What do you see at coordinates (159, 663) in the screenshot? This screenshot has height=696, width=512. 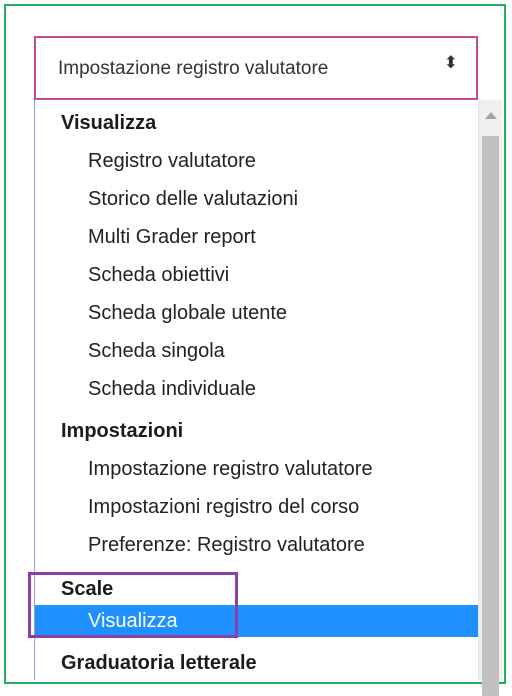 I see `optgroup-graduatoria-letterale: Graduatoria letterale` at bounding box center [159, 663].